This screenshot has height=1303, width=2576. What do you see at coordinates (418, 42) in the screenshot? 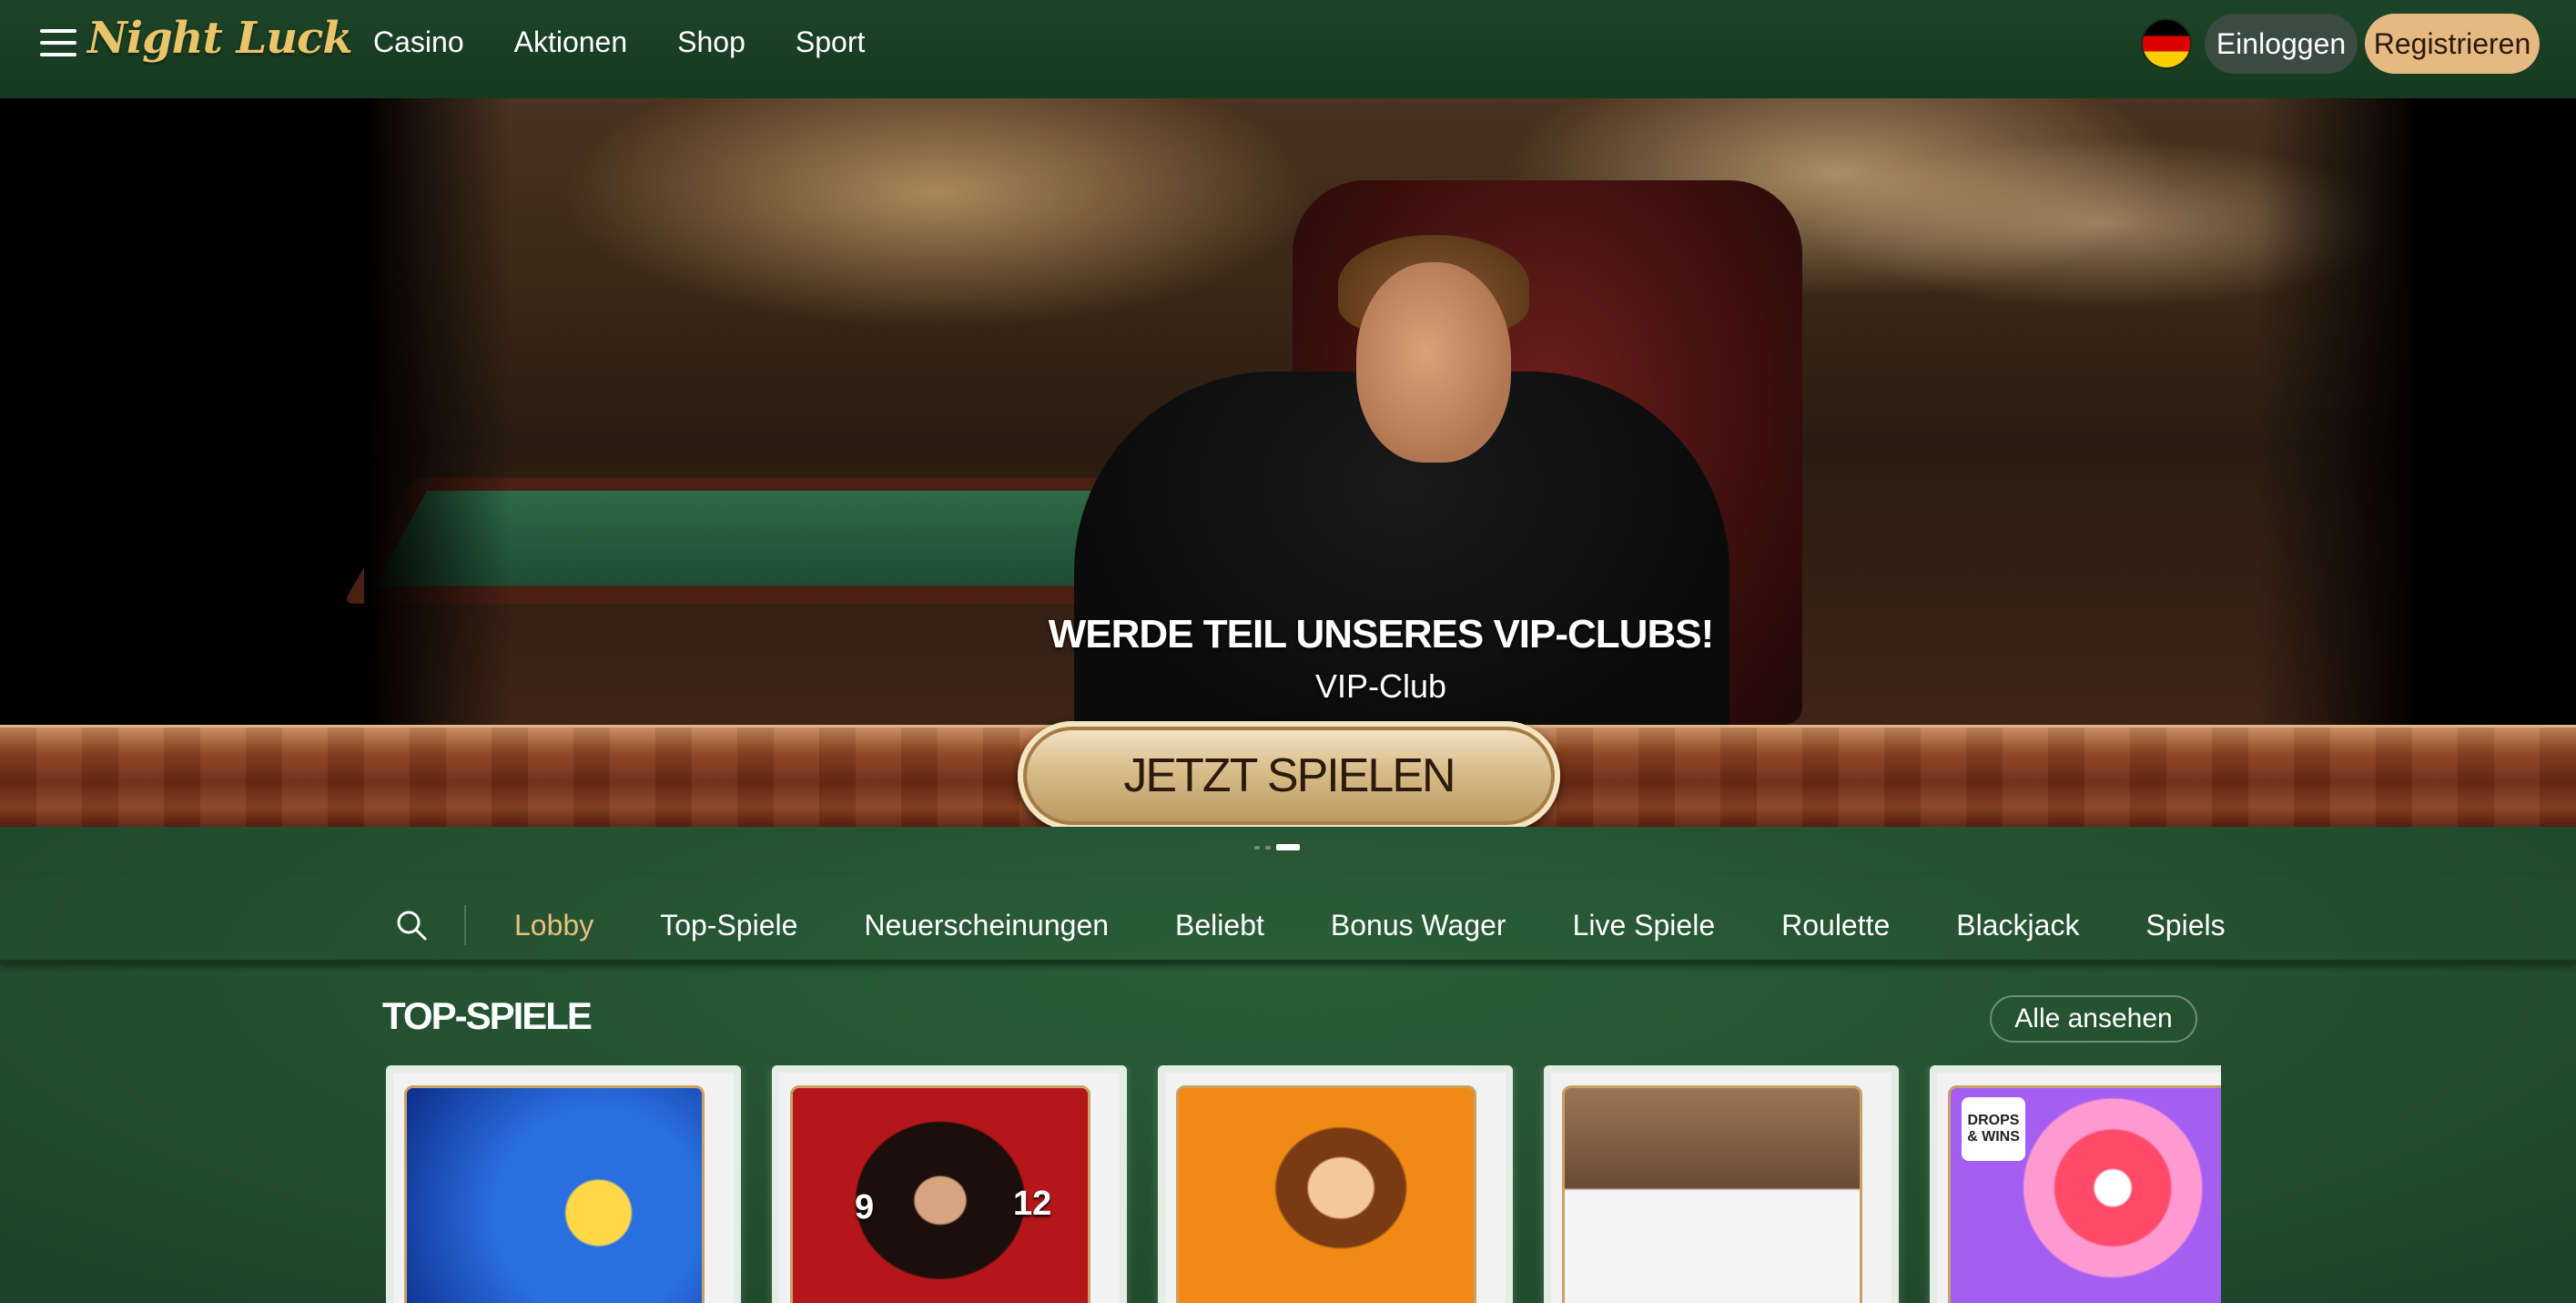
I see `nav-item-casino: Casino` at bounding box center [418, 42].